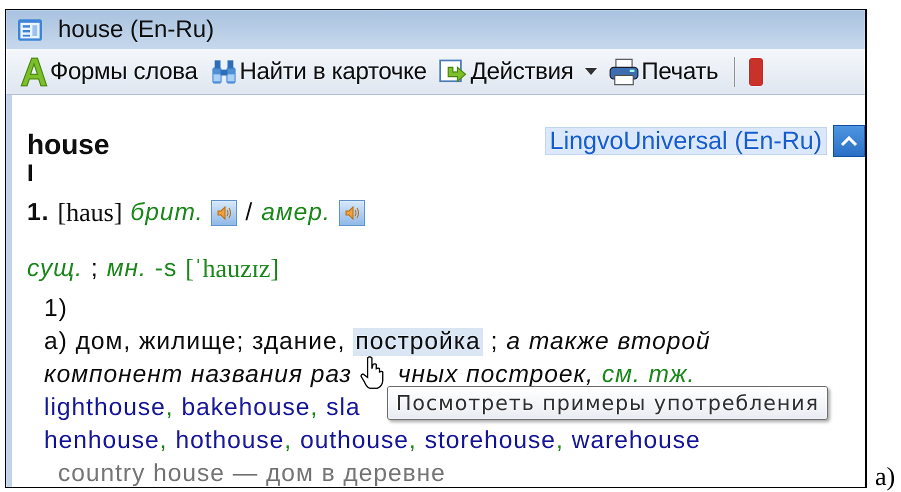 The image size is (901, 492). Describe the element at coordinates (885, 477) in the screenshot. I see `figure-caption: а)` at that location.